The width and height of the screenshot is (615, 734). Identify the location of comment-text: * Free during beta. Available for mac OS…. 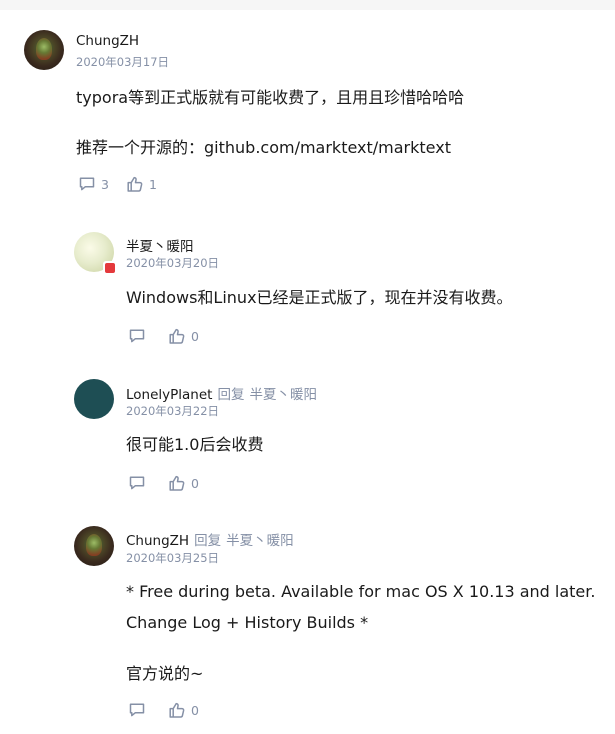
(360, 632).